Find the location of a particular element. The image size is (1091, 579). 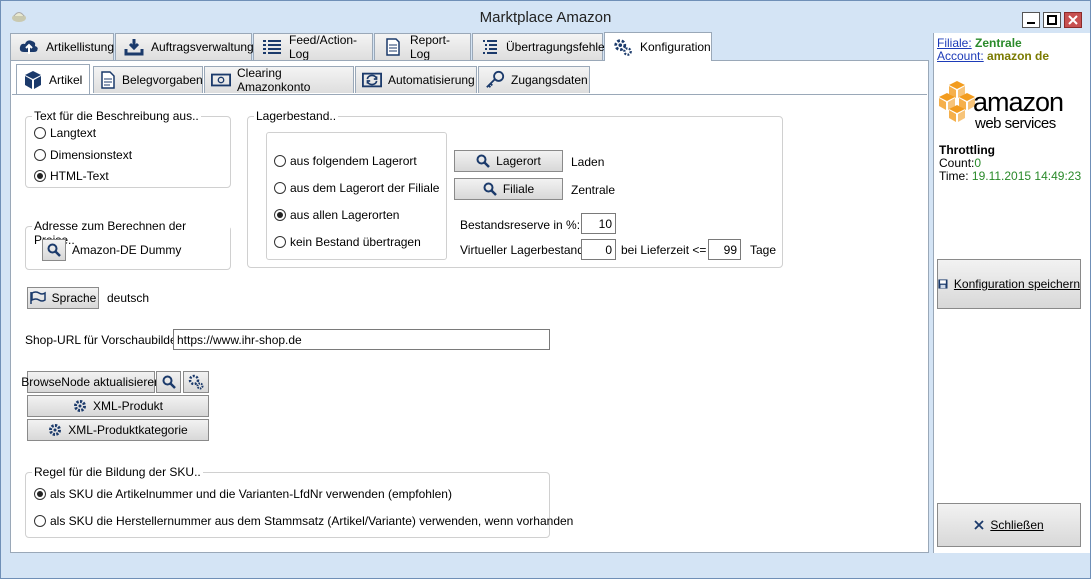

money-icon is located at coordinates (221, 80).